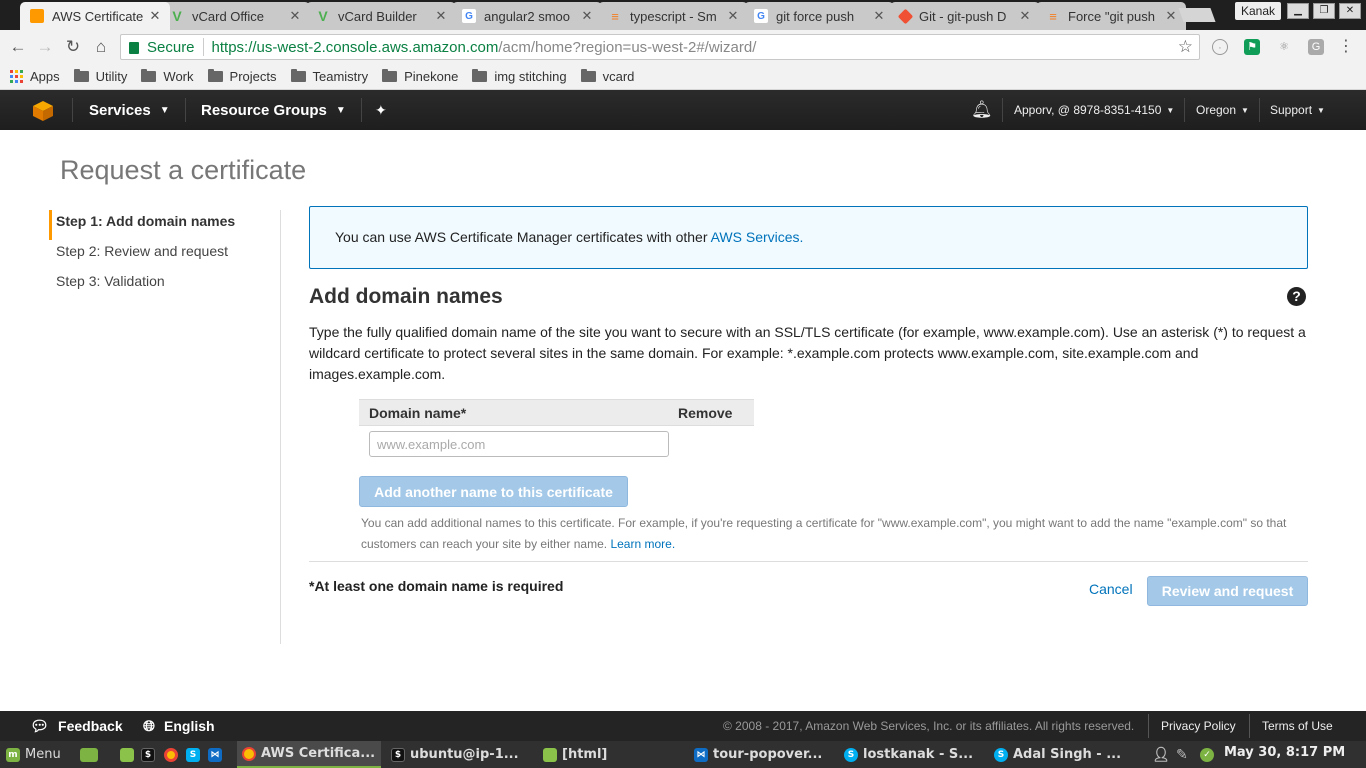 Image resolution: width=1366 pixels, height=768 pixels. I want to click on pen-icon: ✎, so click(1182, 754).